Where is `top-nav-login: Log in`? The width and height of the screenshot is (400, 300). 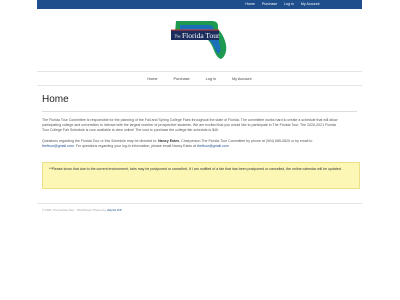 top-nav-login: Log in is located at coordinates (289, 4).